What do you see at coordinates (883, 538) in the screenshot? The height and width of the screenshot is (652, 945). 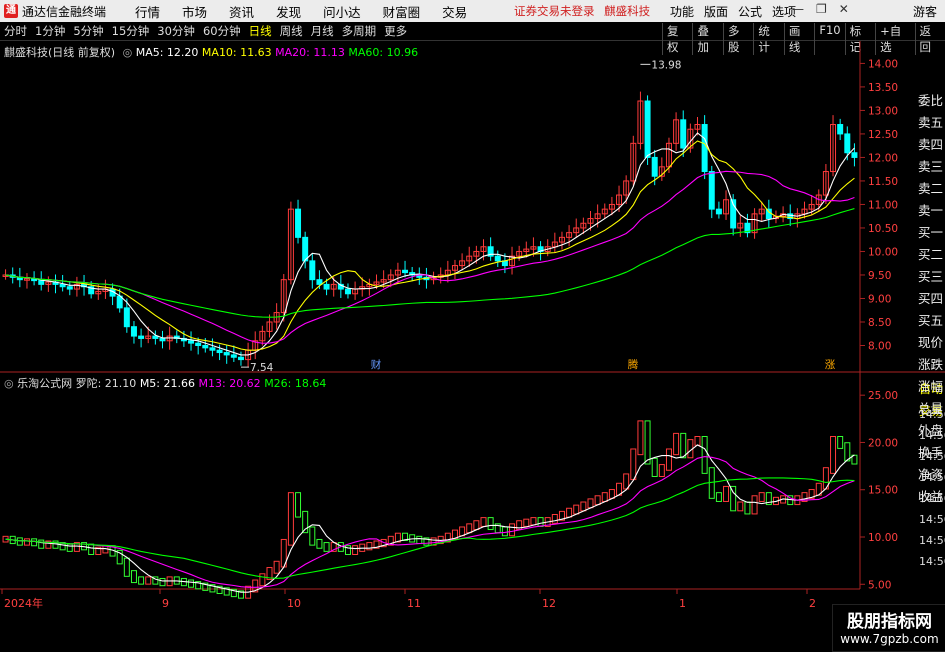 I see `sub-ytick-label-1: 10.00` at bounding box center [883, 538].